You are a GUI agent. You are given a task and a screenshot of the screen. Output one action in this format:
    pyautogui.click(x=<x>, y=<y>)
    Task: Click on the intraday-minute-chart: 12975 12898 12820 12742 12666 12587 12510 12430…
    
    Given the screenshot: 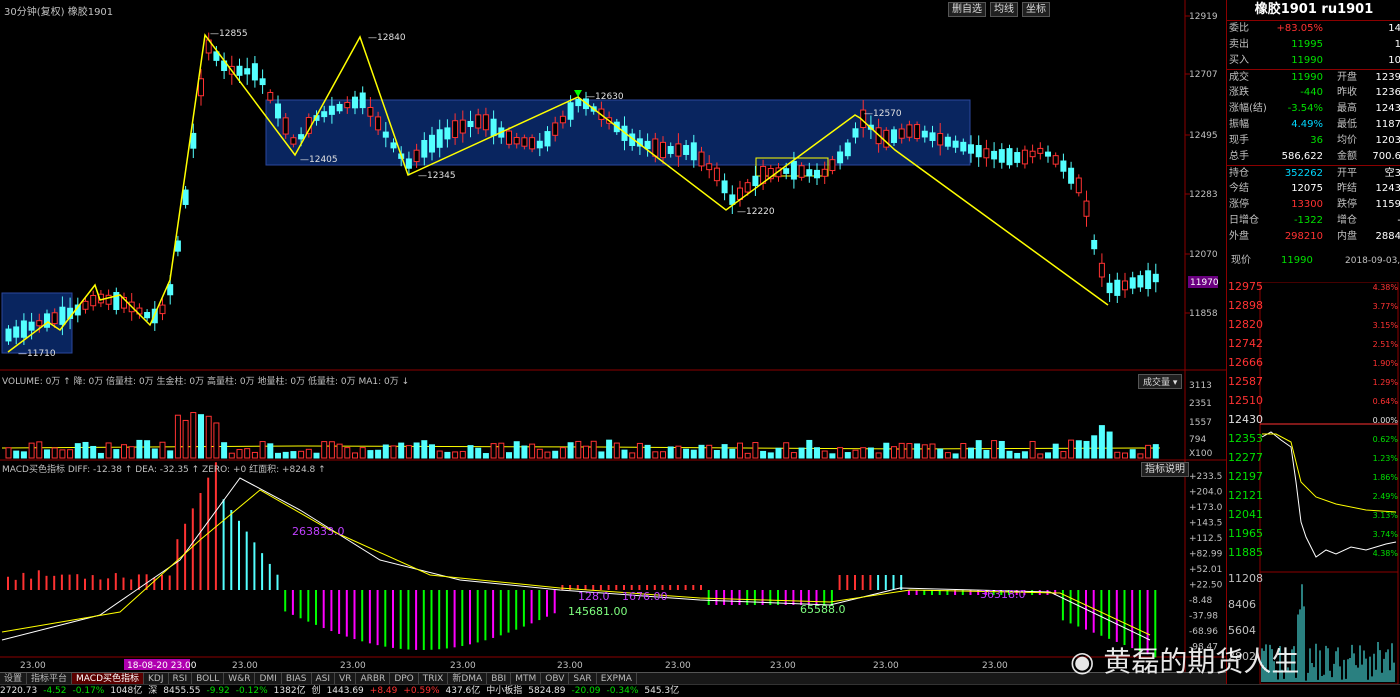 What is the action you would take?
    pyautogui.click(x=1313, y=483)
    